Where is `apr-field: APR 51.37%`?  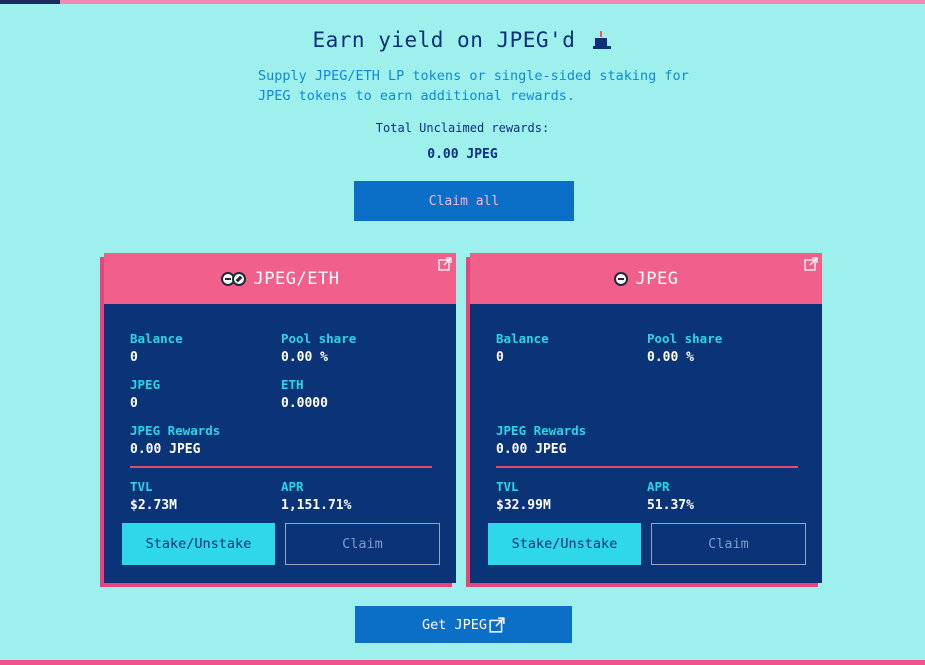 apr-field: APR 51.37% is located at coordinates (670, 497).